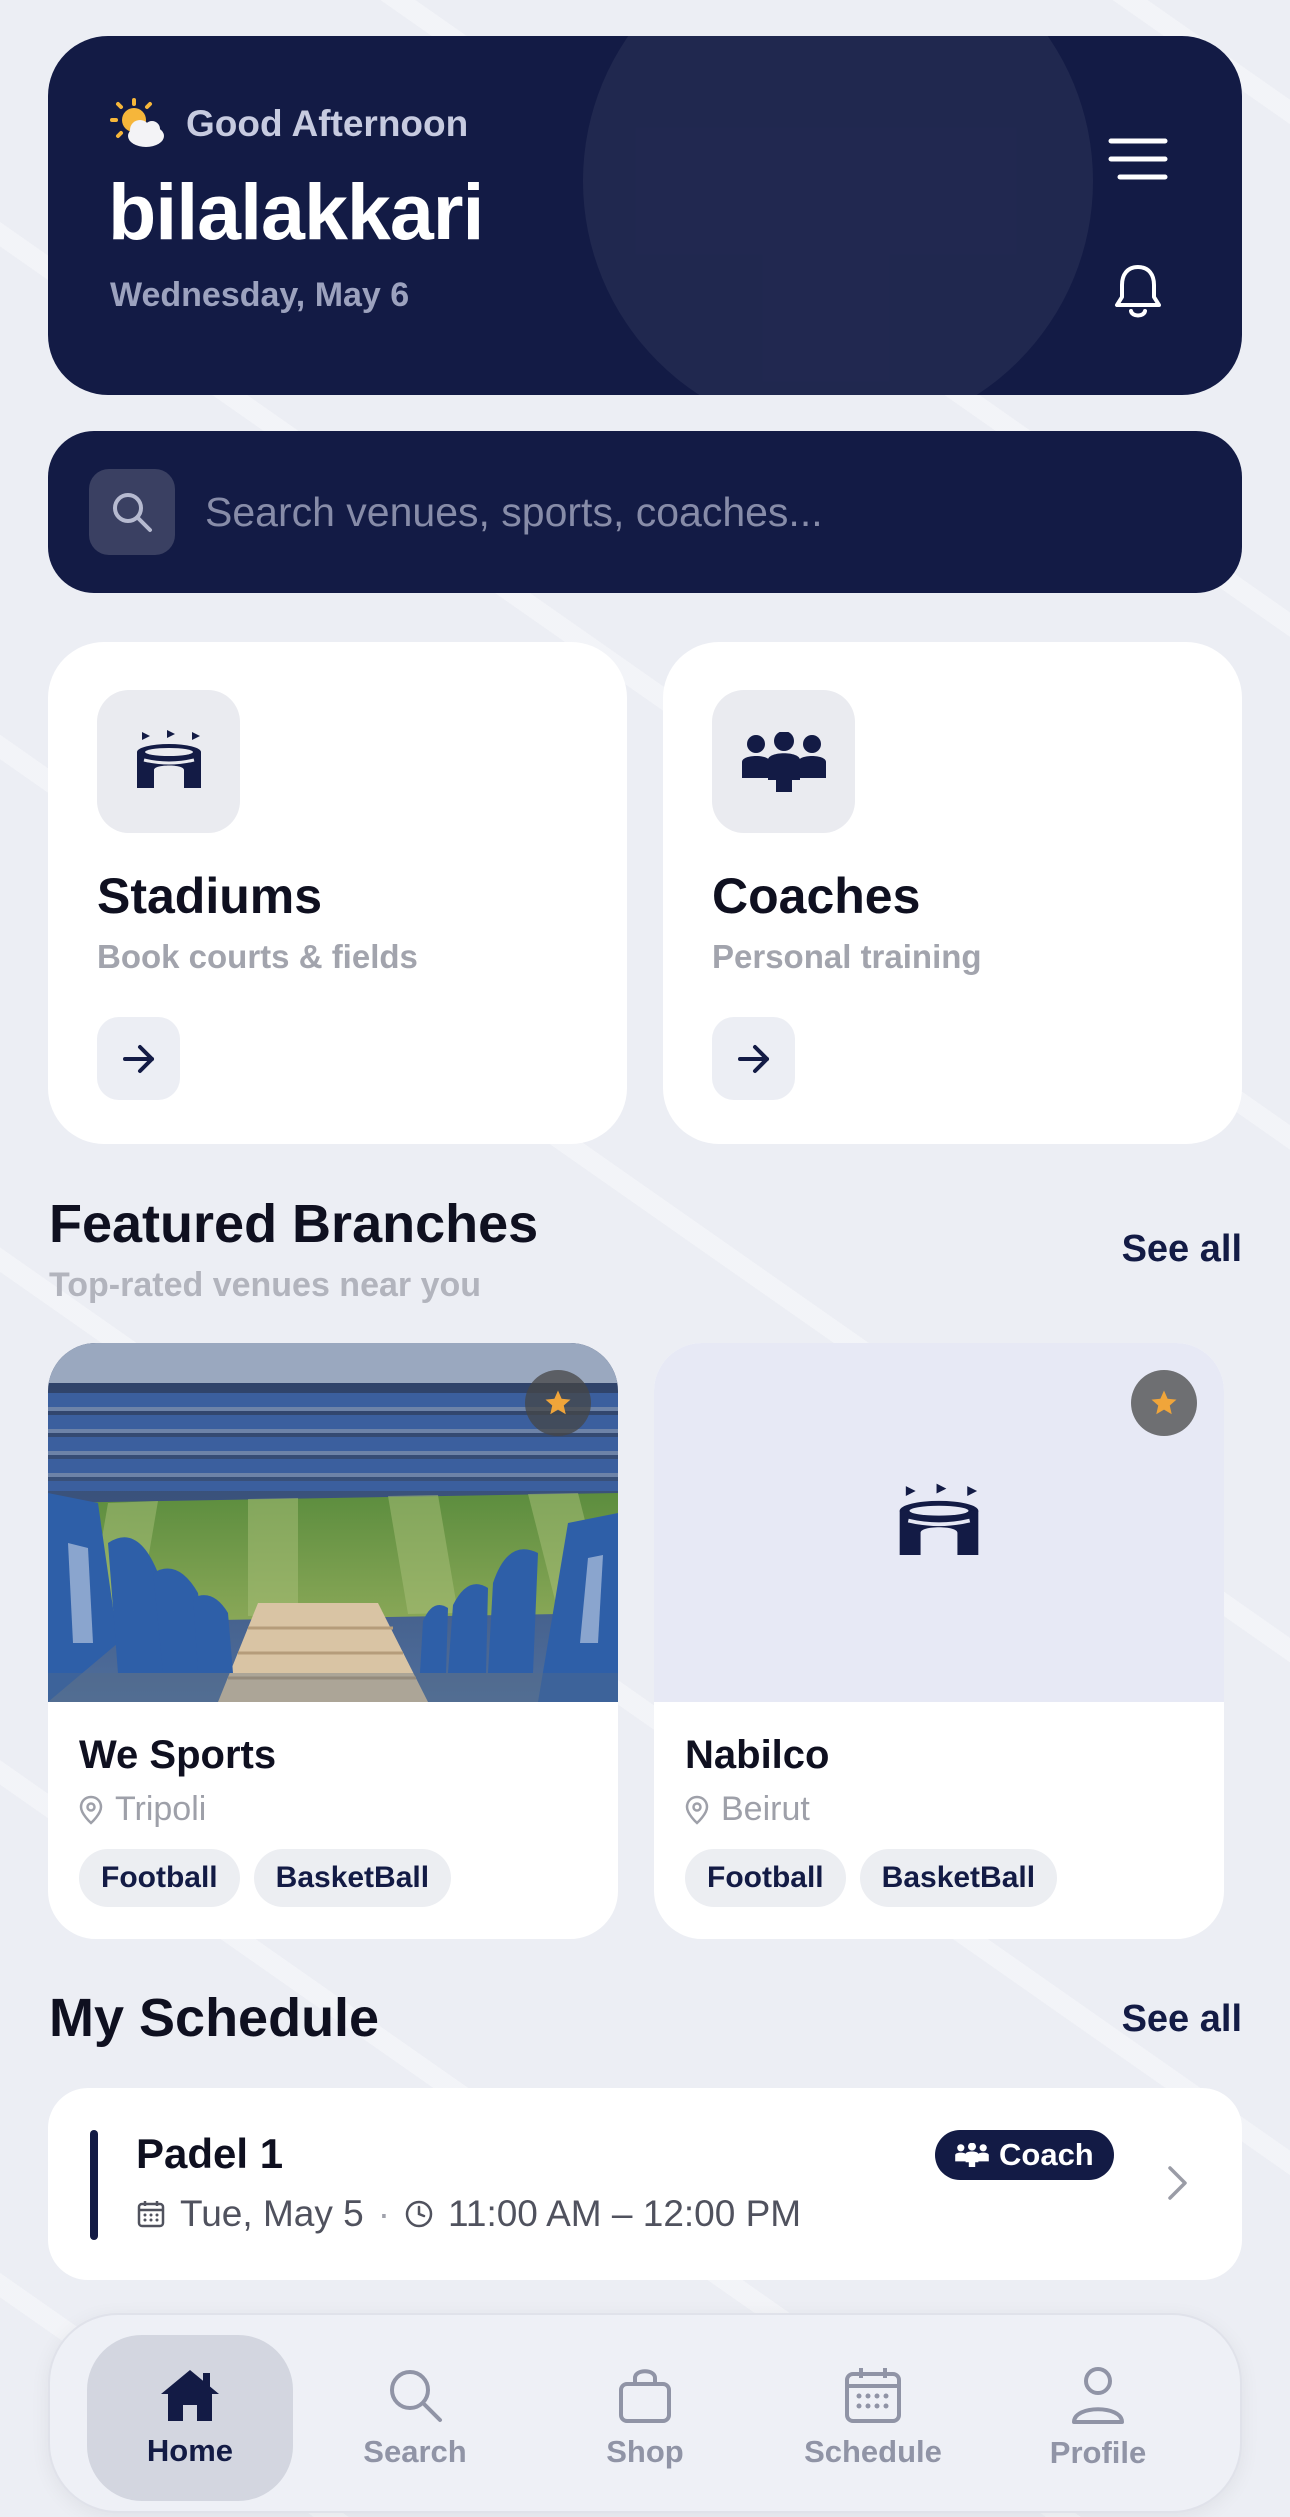 This screenshot has height=2517, width=1290. I want to click on header-decoration, so click(838, 215).